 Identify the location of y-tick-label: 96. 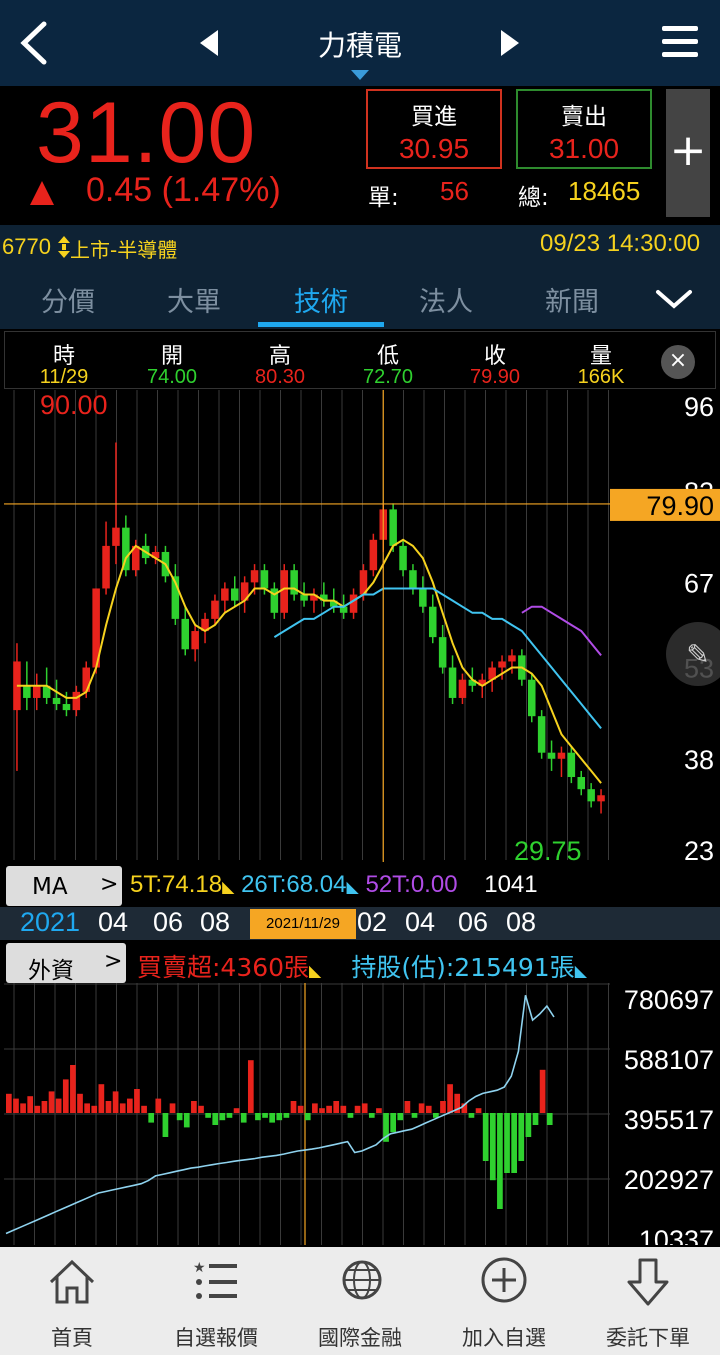
(699, 407).